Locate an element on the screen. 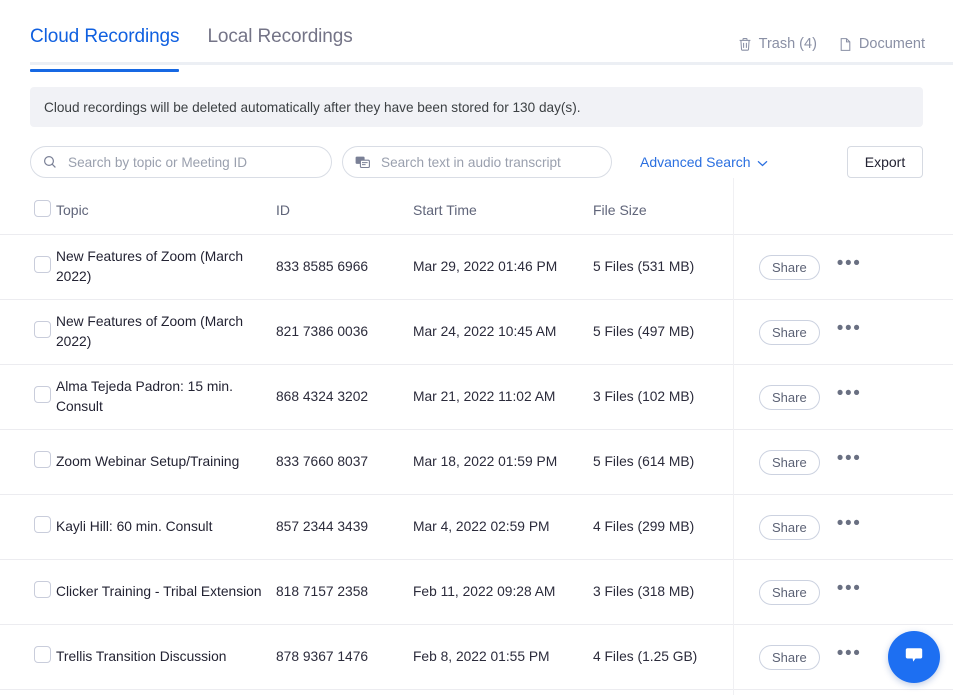  cell-file-size: 3 Files (102 MB) is located at coordinates (644, 396).